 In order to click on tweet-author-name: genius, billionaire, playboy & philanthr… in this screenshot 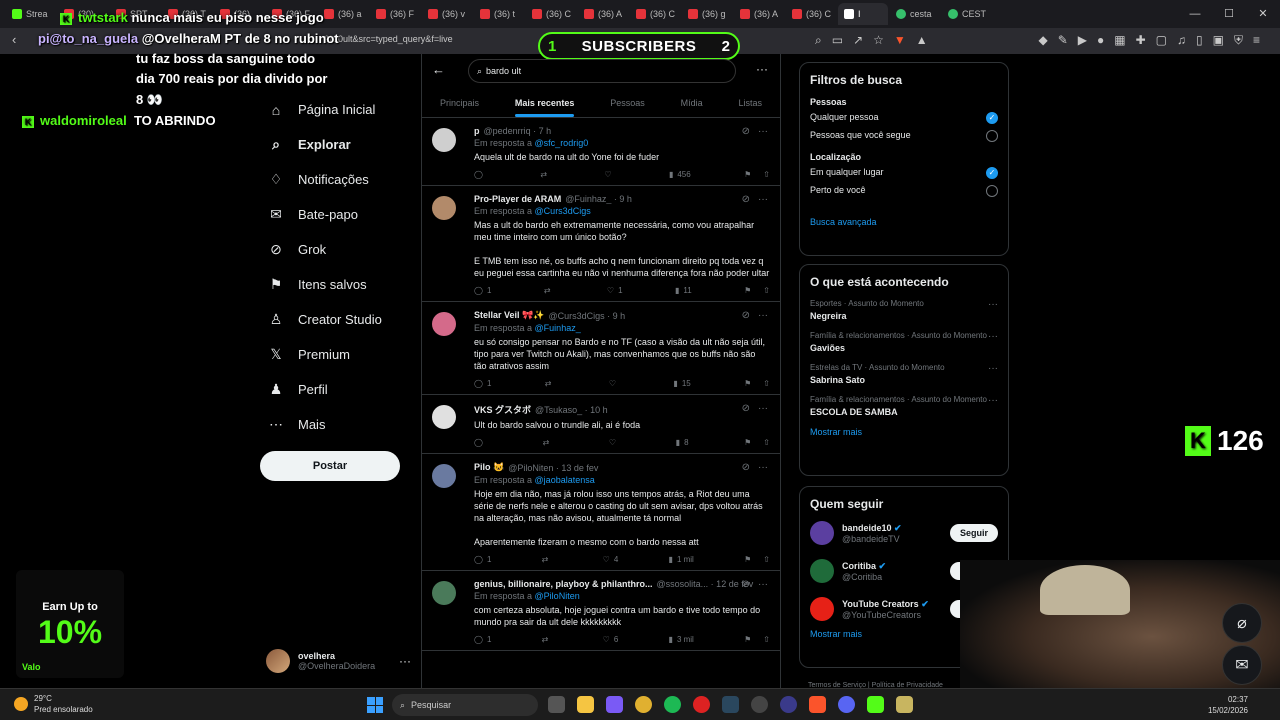, I will do `click(563, 584)`.